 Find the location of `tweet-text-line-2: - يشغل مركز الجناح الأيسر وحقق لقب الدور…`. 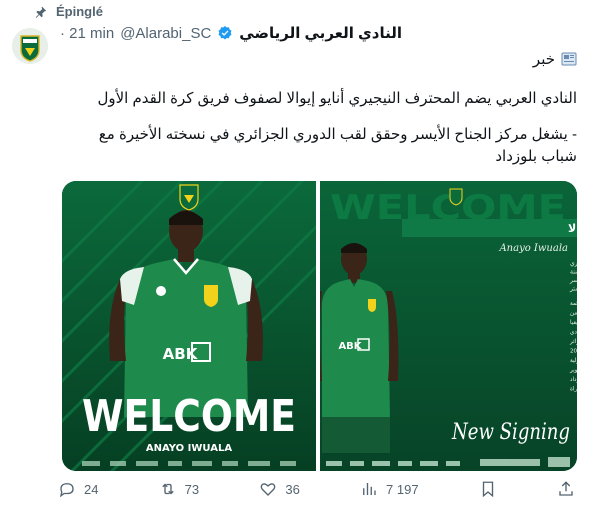

tweet-text-line-2: - يشغل مركز الجناح الأيسر وحقق لقب الدور… is located at coordinates (337, 145).